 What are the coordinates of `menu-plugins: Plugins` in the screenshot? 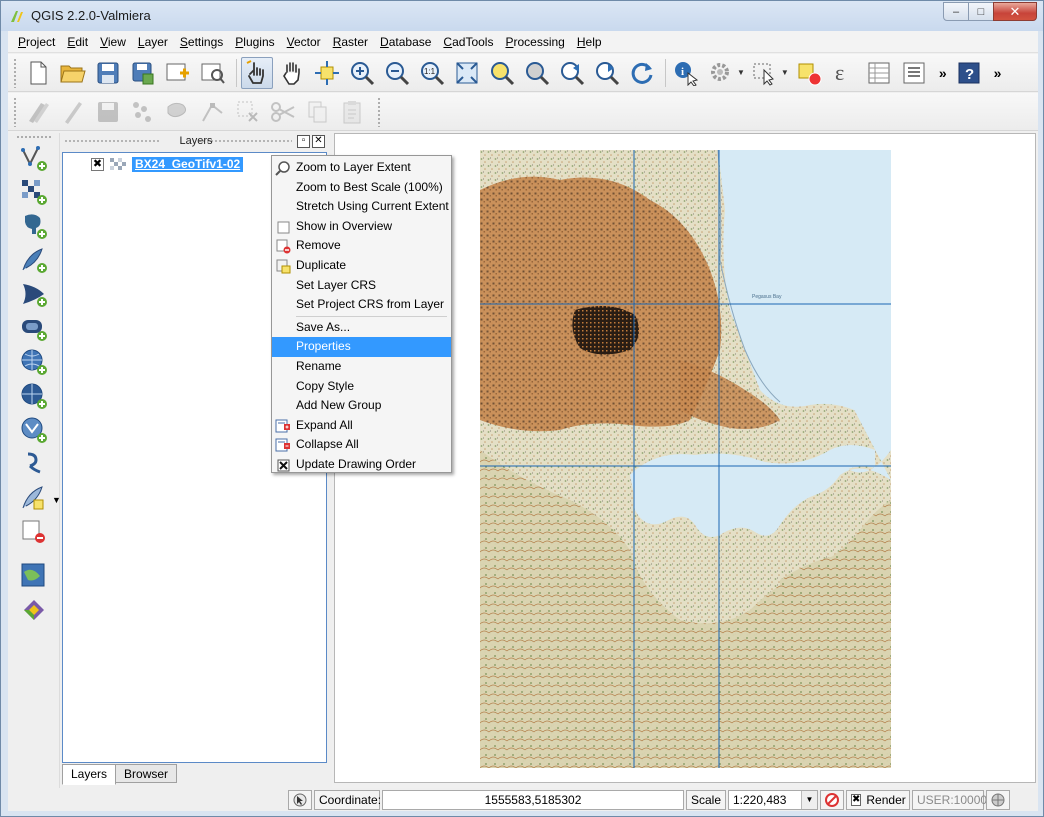 It's located at (254, 42).